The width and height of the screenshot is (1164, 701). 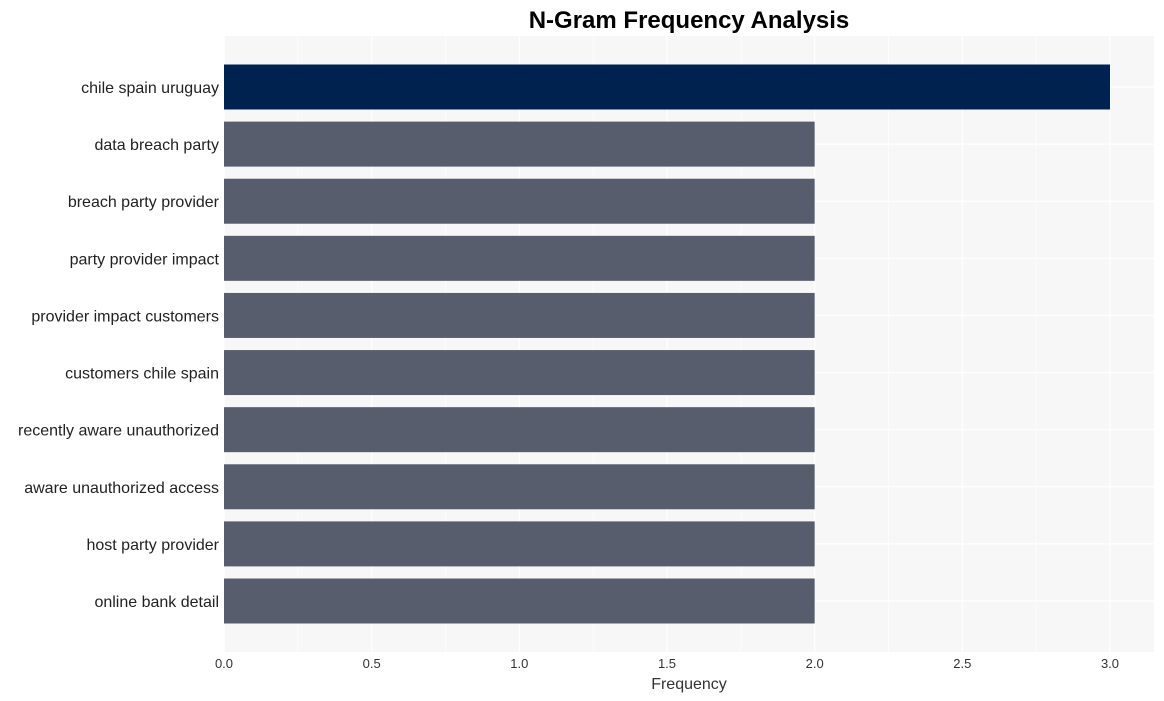 I want to click on y-tick-label: breach party provider, so click(x=144, y=202).